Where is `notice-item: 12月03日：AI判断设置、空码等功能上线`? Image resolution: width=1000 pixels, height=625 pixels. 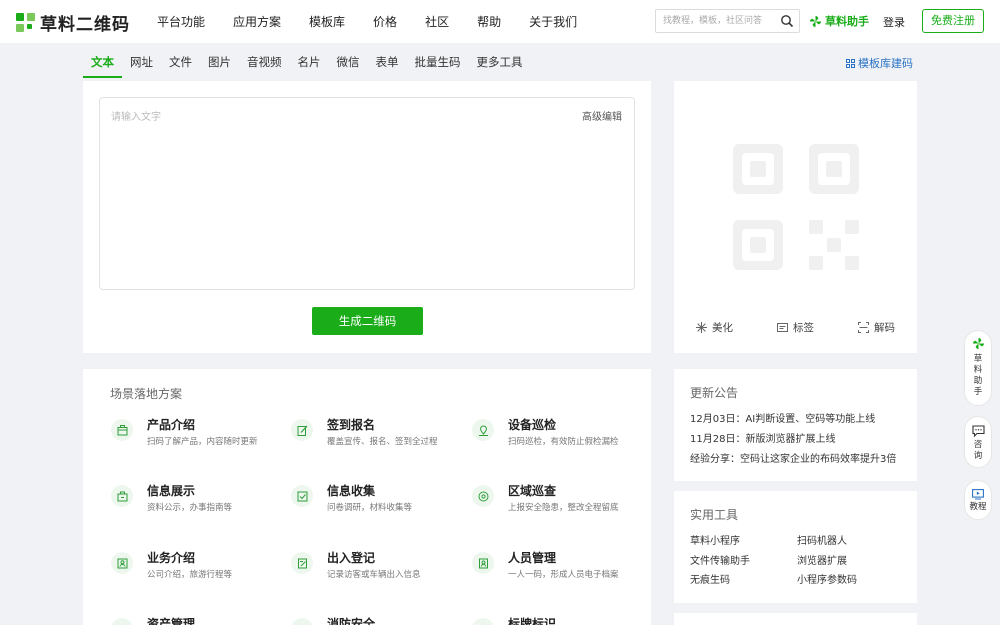 notice-item: 12月03日：AI判断设置、空码等功能上线 is located at coordinates (782, 417).